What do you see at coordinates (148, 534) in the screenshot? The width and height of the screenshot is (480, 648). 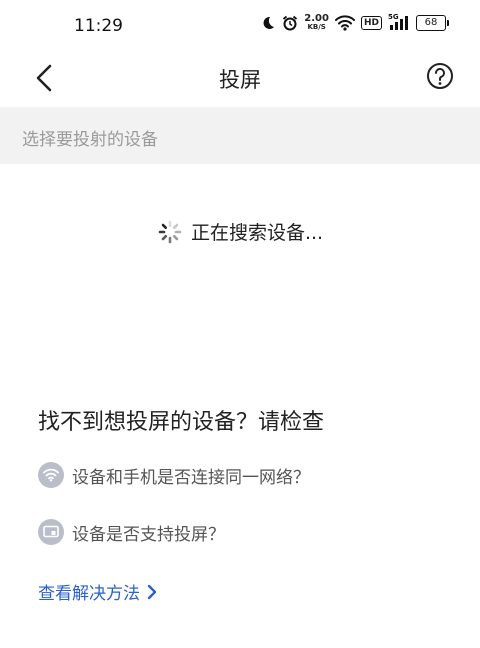 I see `check-item-text: 设备是否支持投屏？` at bounding box center [148, 534].